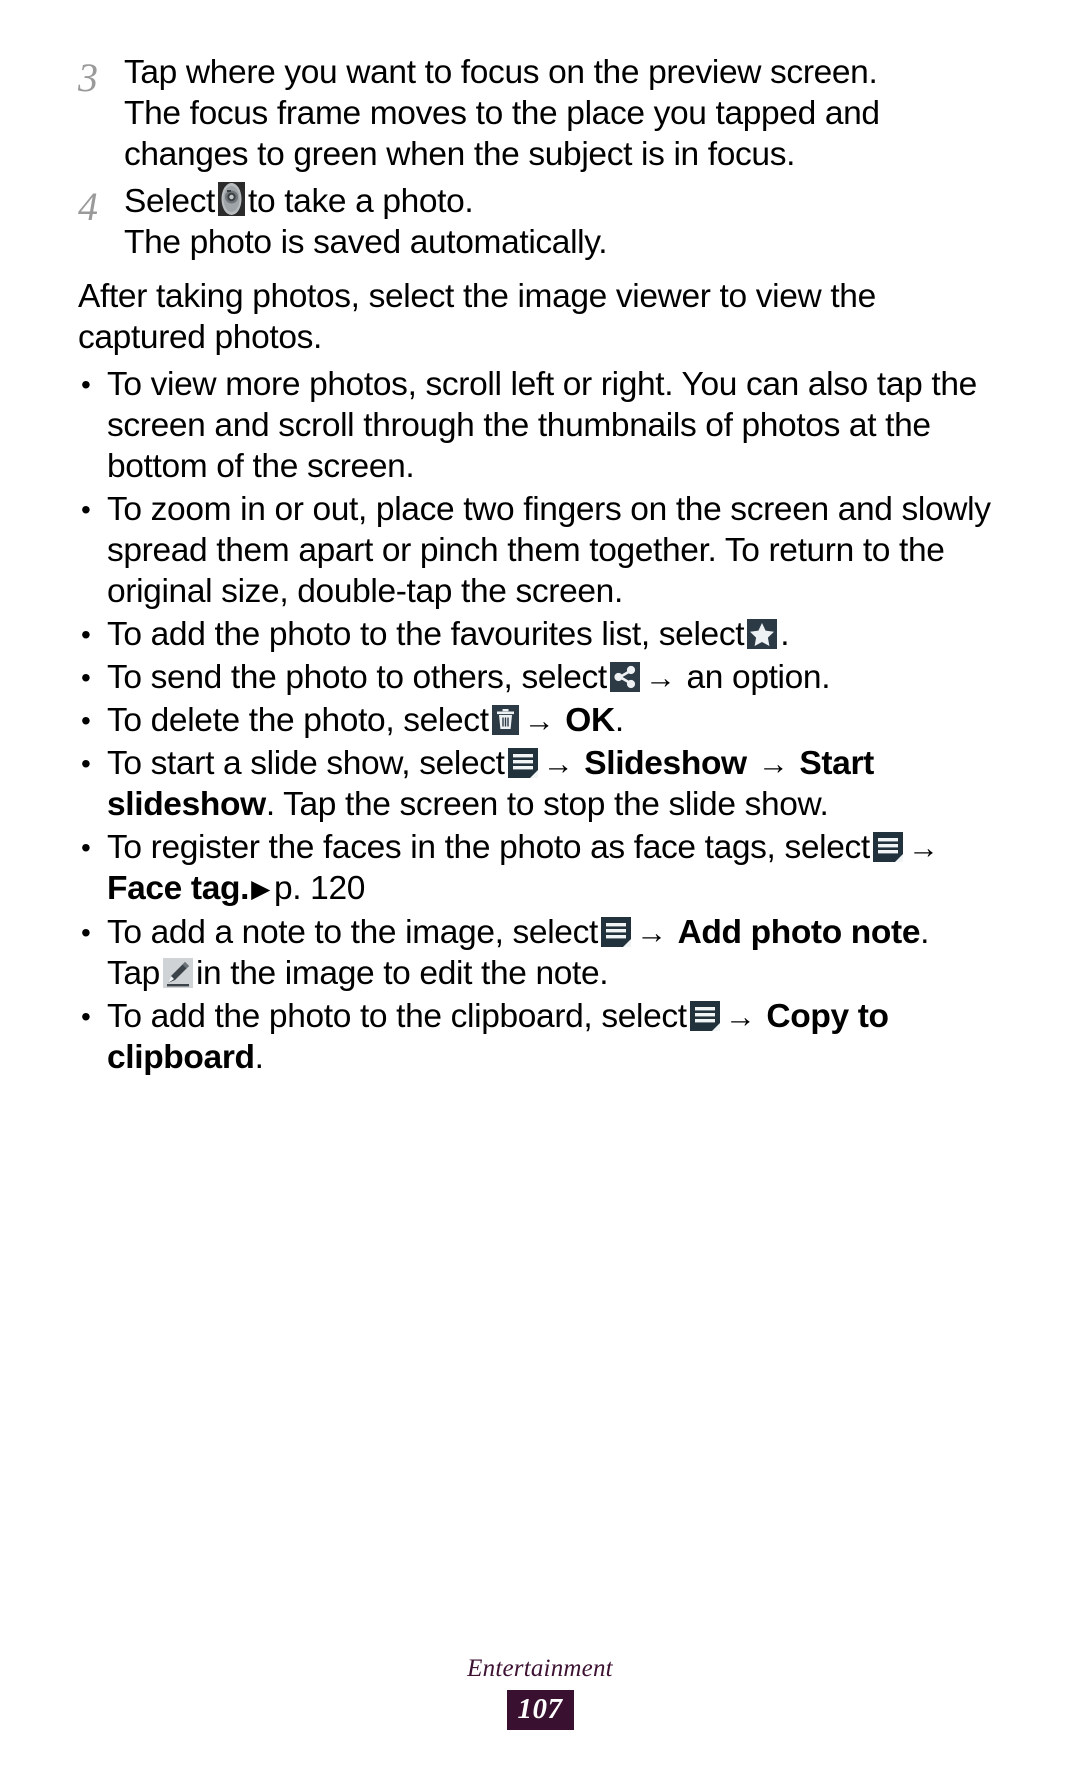  I want to click on bullet-text-post: an option., so click(758, 677).